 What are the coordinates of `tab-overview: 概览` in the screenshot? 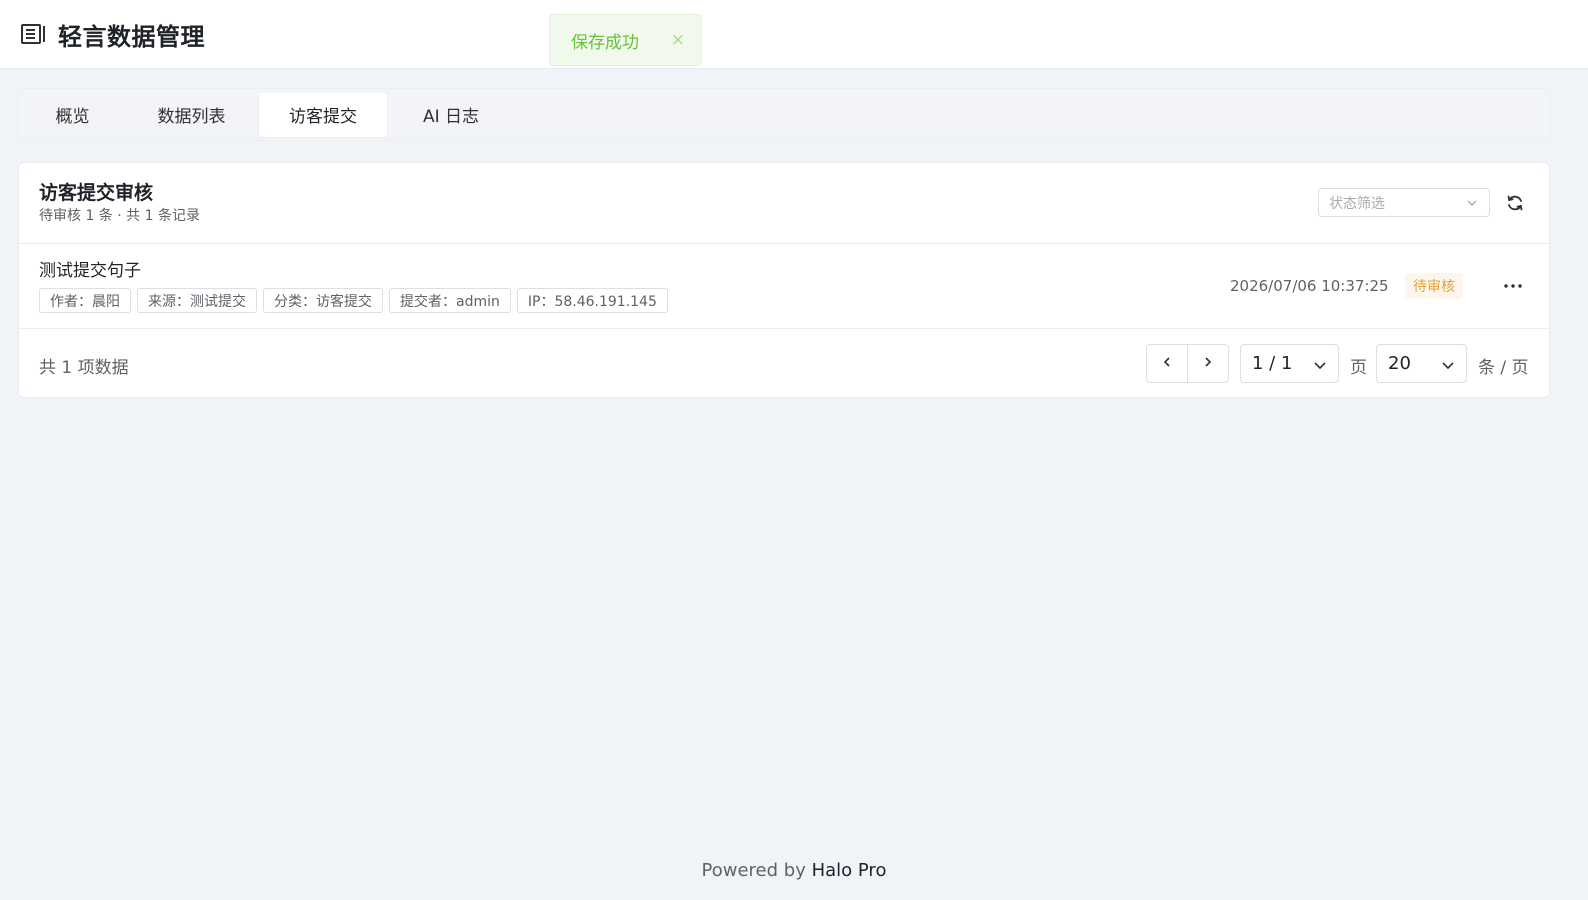 It's located at (72, 115).